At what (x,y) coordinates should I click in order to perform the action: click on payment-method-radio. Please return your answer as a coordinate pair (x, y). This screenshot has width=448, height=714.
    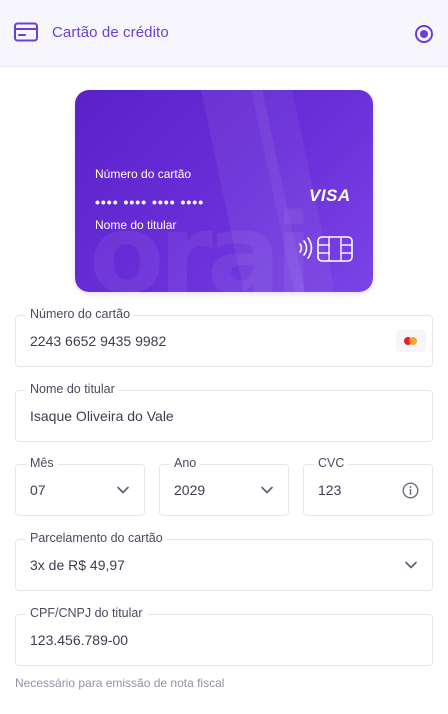
    Looking at the image, I should click on (424, 34).